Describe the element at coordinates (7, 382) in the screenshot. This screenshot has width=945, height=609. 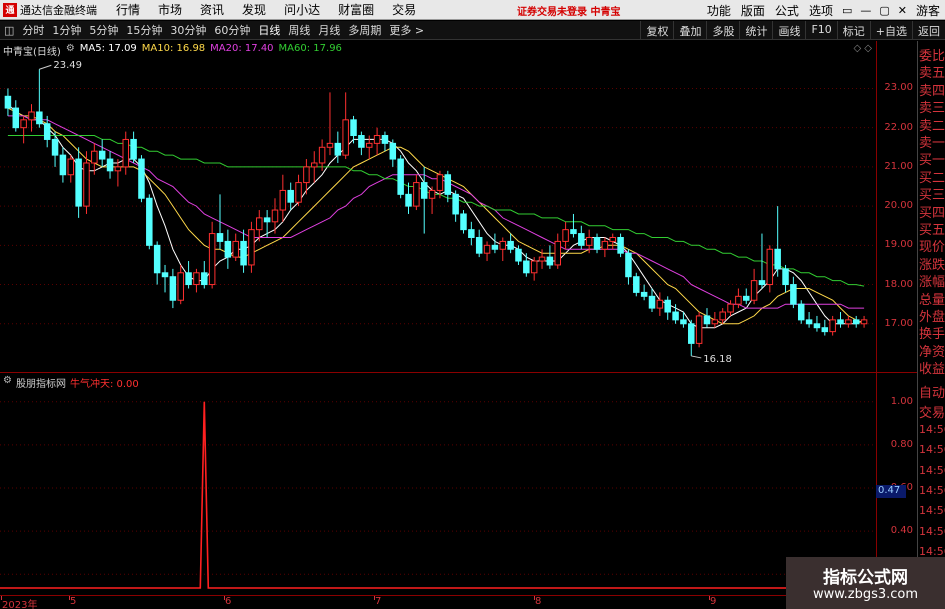
I see `indicator-gear-icon: ⚙` at that location.